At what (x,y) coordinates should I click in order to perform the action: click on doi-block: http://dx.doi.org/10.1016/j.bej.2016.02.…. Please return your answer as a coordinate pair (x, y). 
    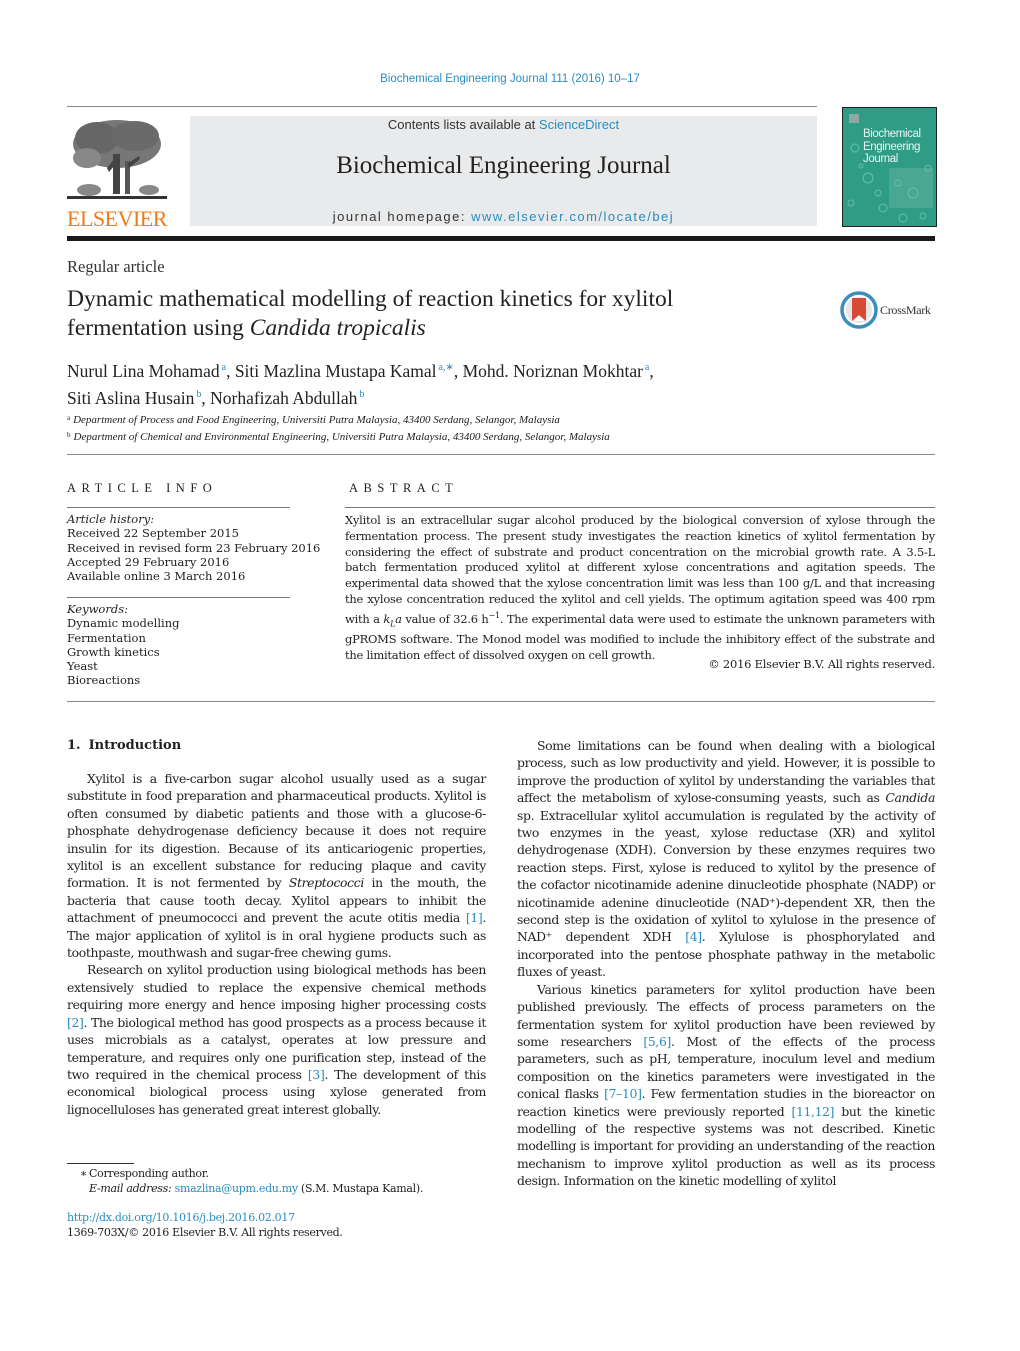
    Looking at the image, I should click on (277, 1225).